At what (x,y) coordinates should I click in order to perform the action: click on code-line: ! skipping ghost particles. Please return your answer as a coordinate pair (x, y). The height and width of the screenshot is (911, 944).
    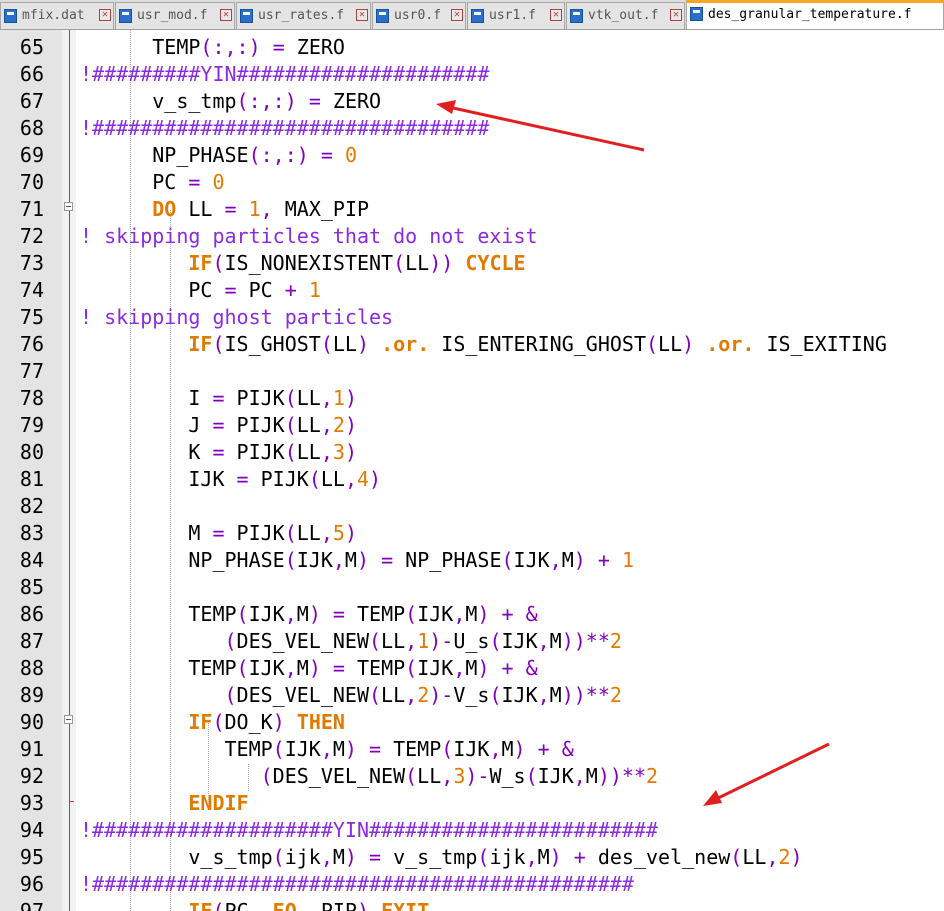
    Looking at the image, I should click on (236, 317).